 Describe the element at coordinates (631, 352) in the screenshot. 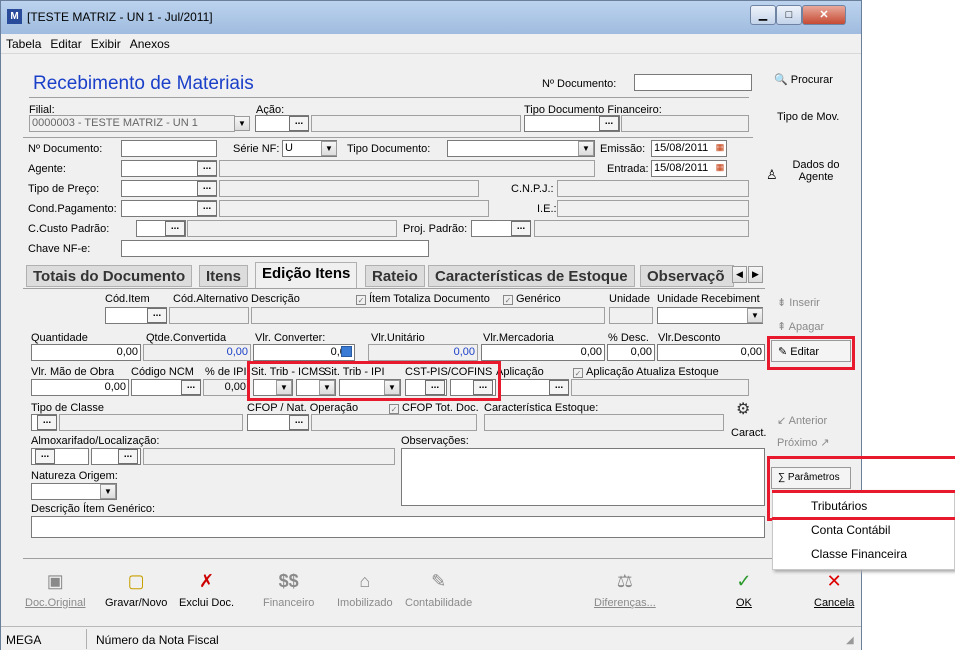

I see `desc-pct-input: 0,00` at that location.